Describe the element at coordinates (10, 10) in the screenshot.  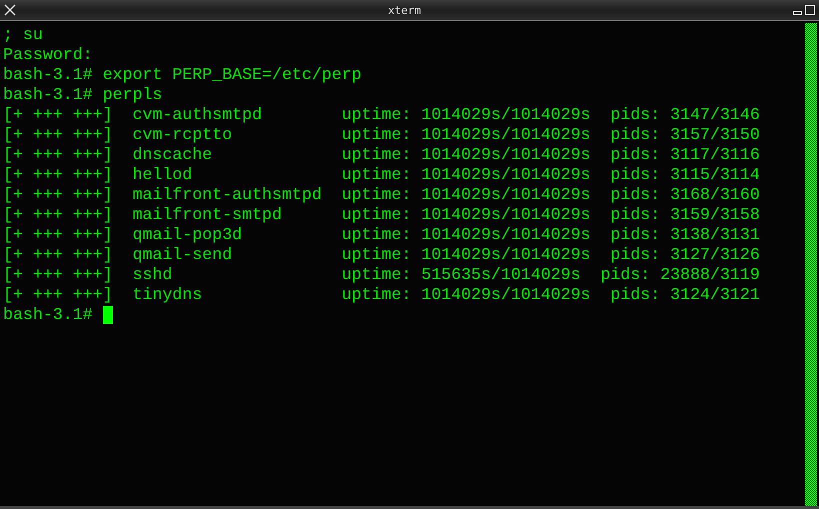
I see `close-icon` at that location.